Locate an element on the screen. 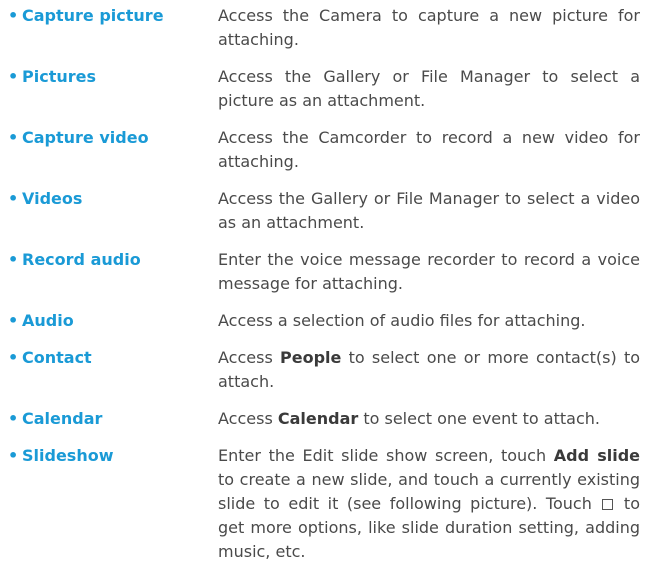 This screenshot has width=654, height=580. description-text: to select one event to attach. is located at coordinates (479, 418).